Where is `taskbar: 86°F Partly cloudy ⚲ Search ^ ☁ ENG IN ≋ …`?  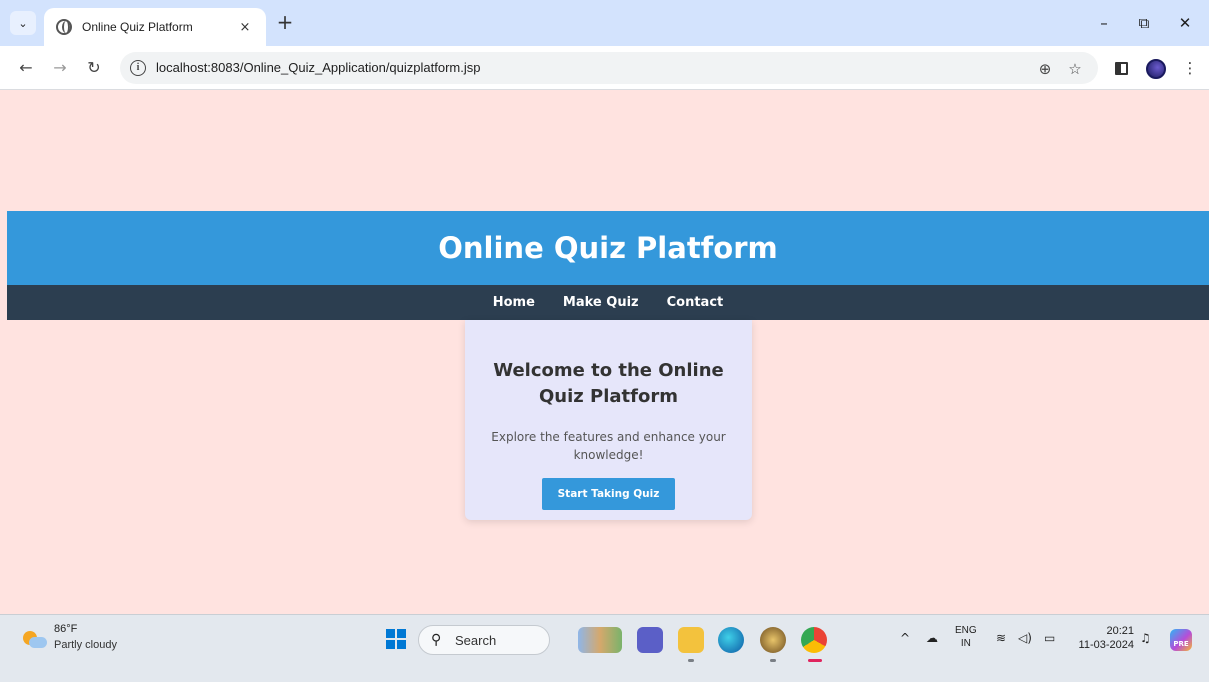 taskbar: 86°F Partly cloudy ⚲ Search ^ ☁ ENG IN ≋ … is located at coordinates (604, 648).